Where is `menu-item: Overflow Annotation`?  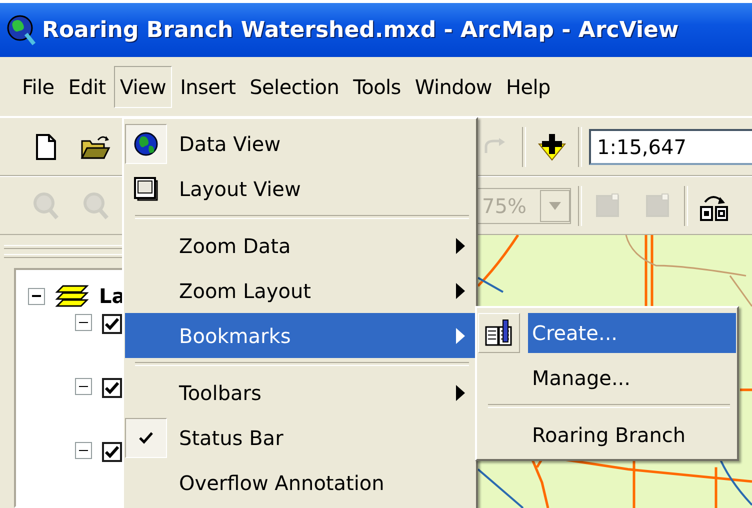
menu-item: Overflow Annotation is located at coordinates (300, 482).